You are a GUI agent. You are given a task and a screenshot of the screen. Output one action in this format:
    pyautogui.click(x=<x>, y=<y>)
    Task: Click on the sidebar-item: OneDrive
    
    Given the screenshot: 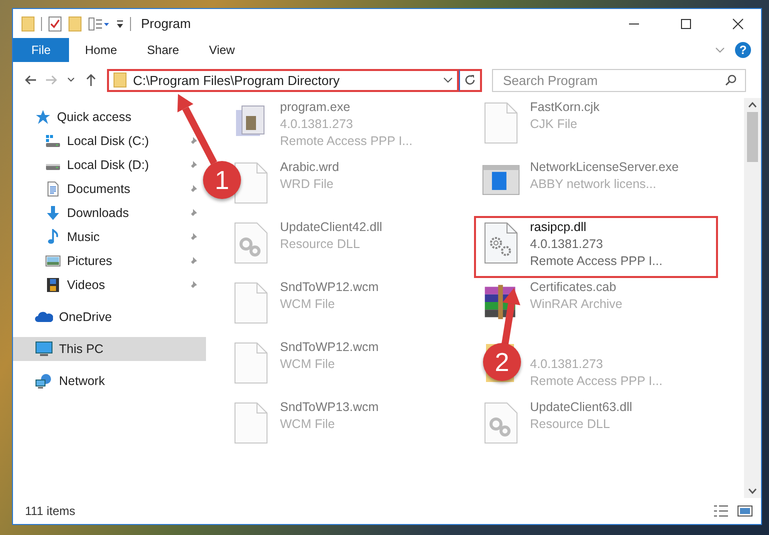 What is the action you would take?
    pyautogui.click(x=109, y=317)
    